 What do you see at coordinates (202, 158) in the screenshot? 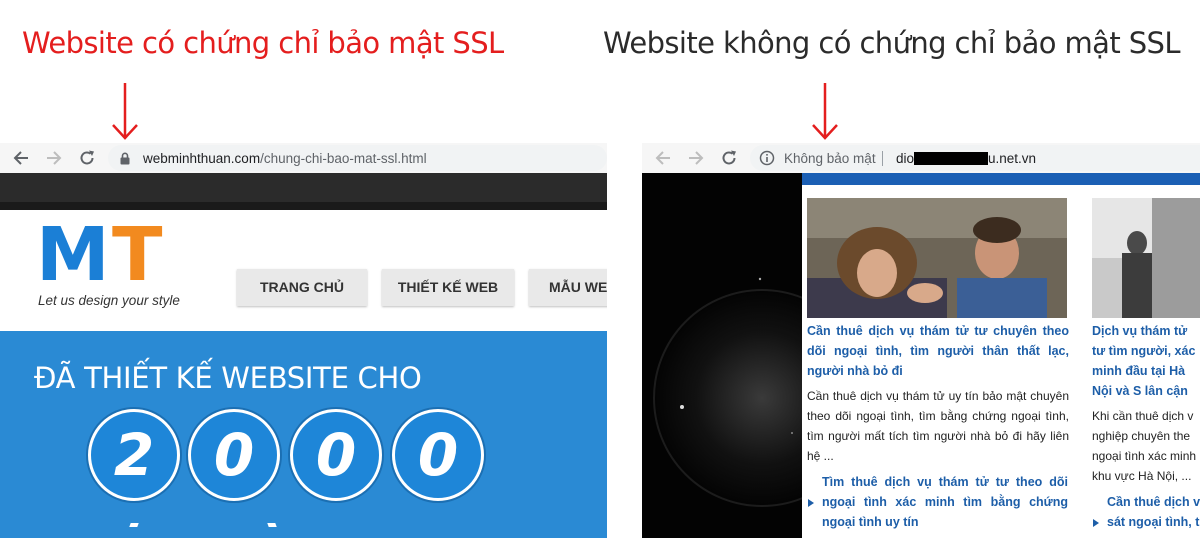
I see `url-domain: webminhthuan.com` at bounding box center [202, 158].